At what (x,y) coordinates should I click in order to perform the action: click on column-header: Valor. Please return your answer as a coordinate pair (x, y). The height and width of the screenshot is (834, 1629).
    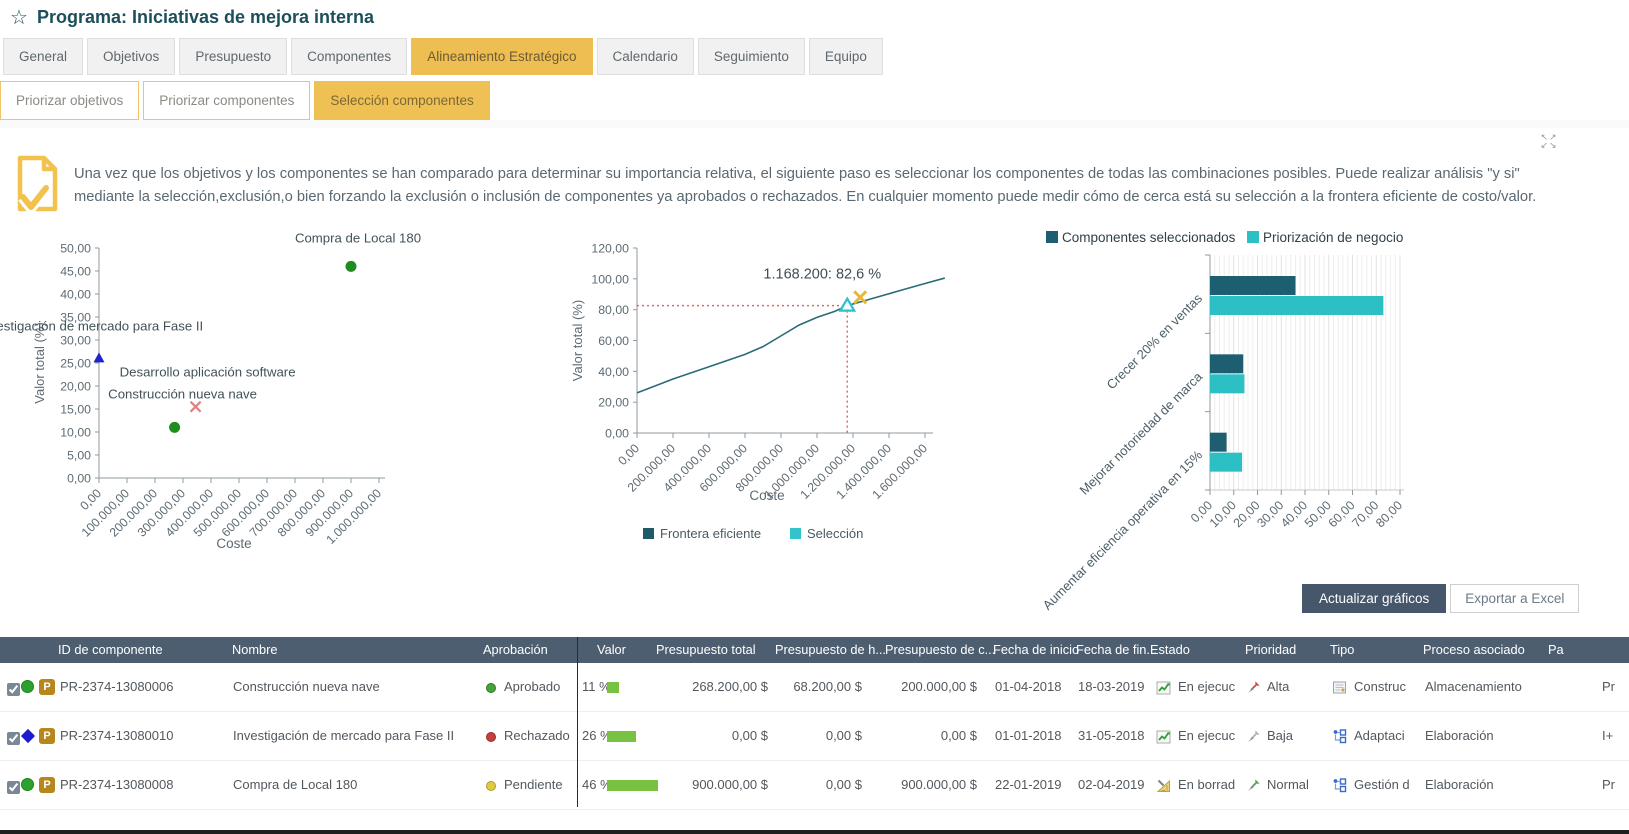
    Looking at the image, I should click on (611, 650).